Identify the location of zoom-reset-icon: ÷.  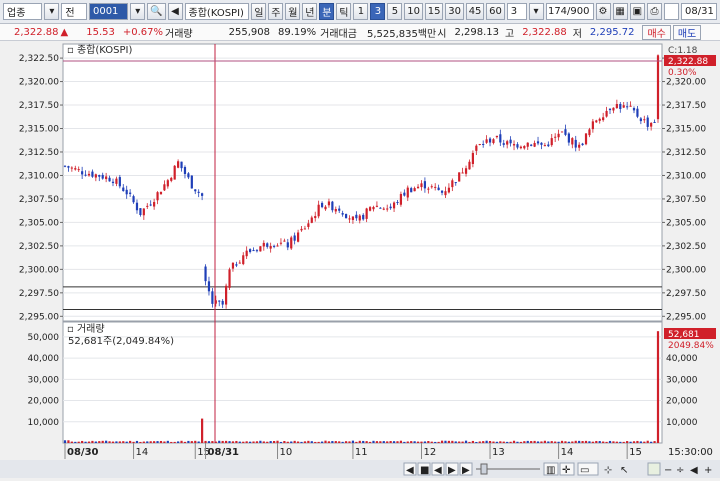
(680, 470).